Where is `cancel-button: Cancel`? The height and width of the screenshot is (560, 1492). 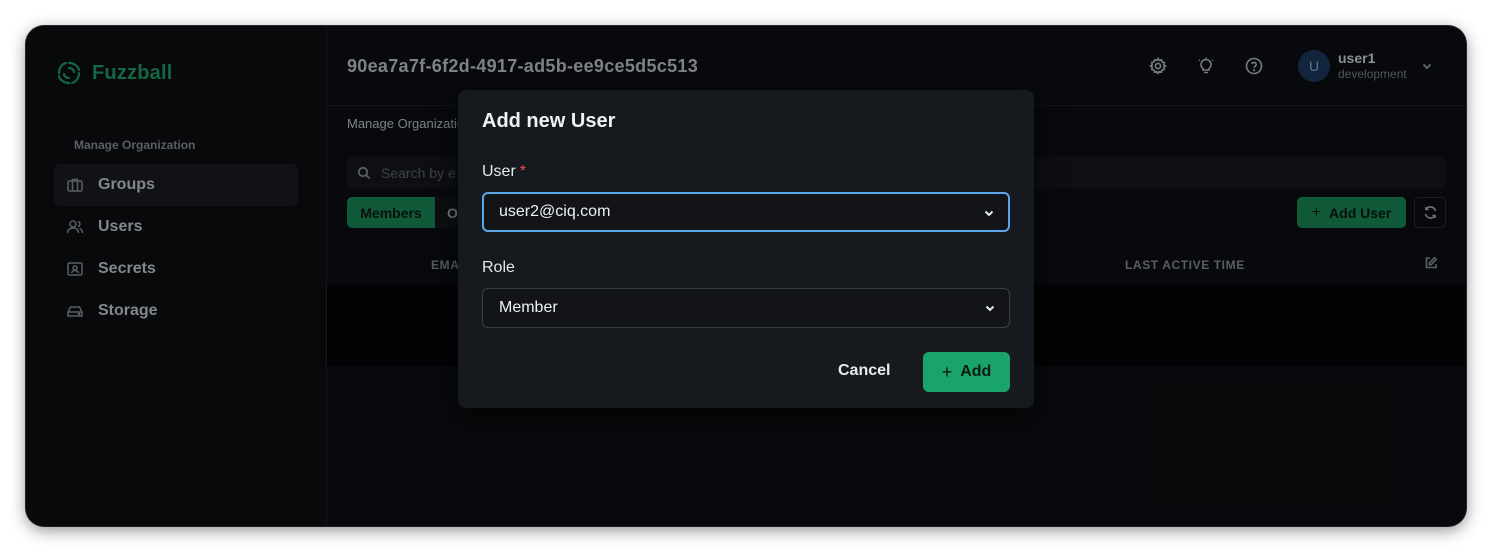 cancel-button: Cancel is located at coordinates (864, 371).